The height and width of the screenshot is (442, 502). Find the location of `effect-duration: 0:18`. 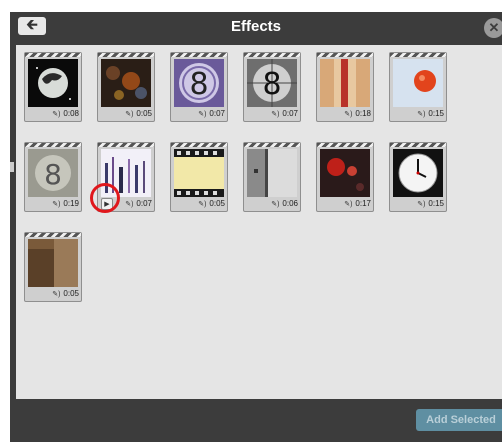

effect-duration: 0:18 is located at coordinates (363, 113).